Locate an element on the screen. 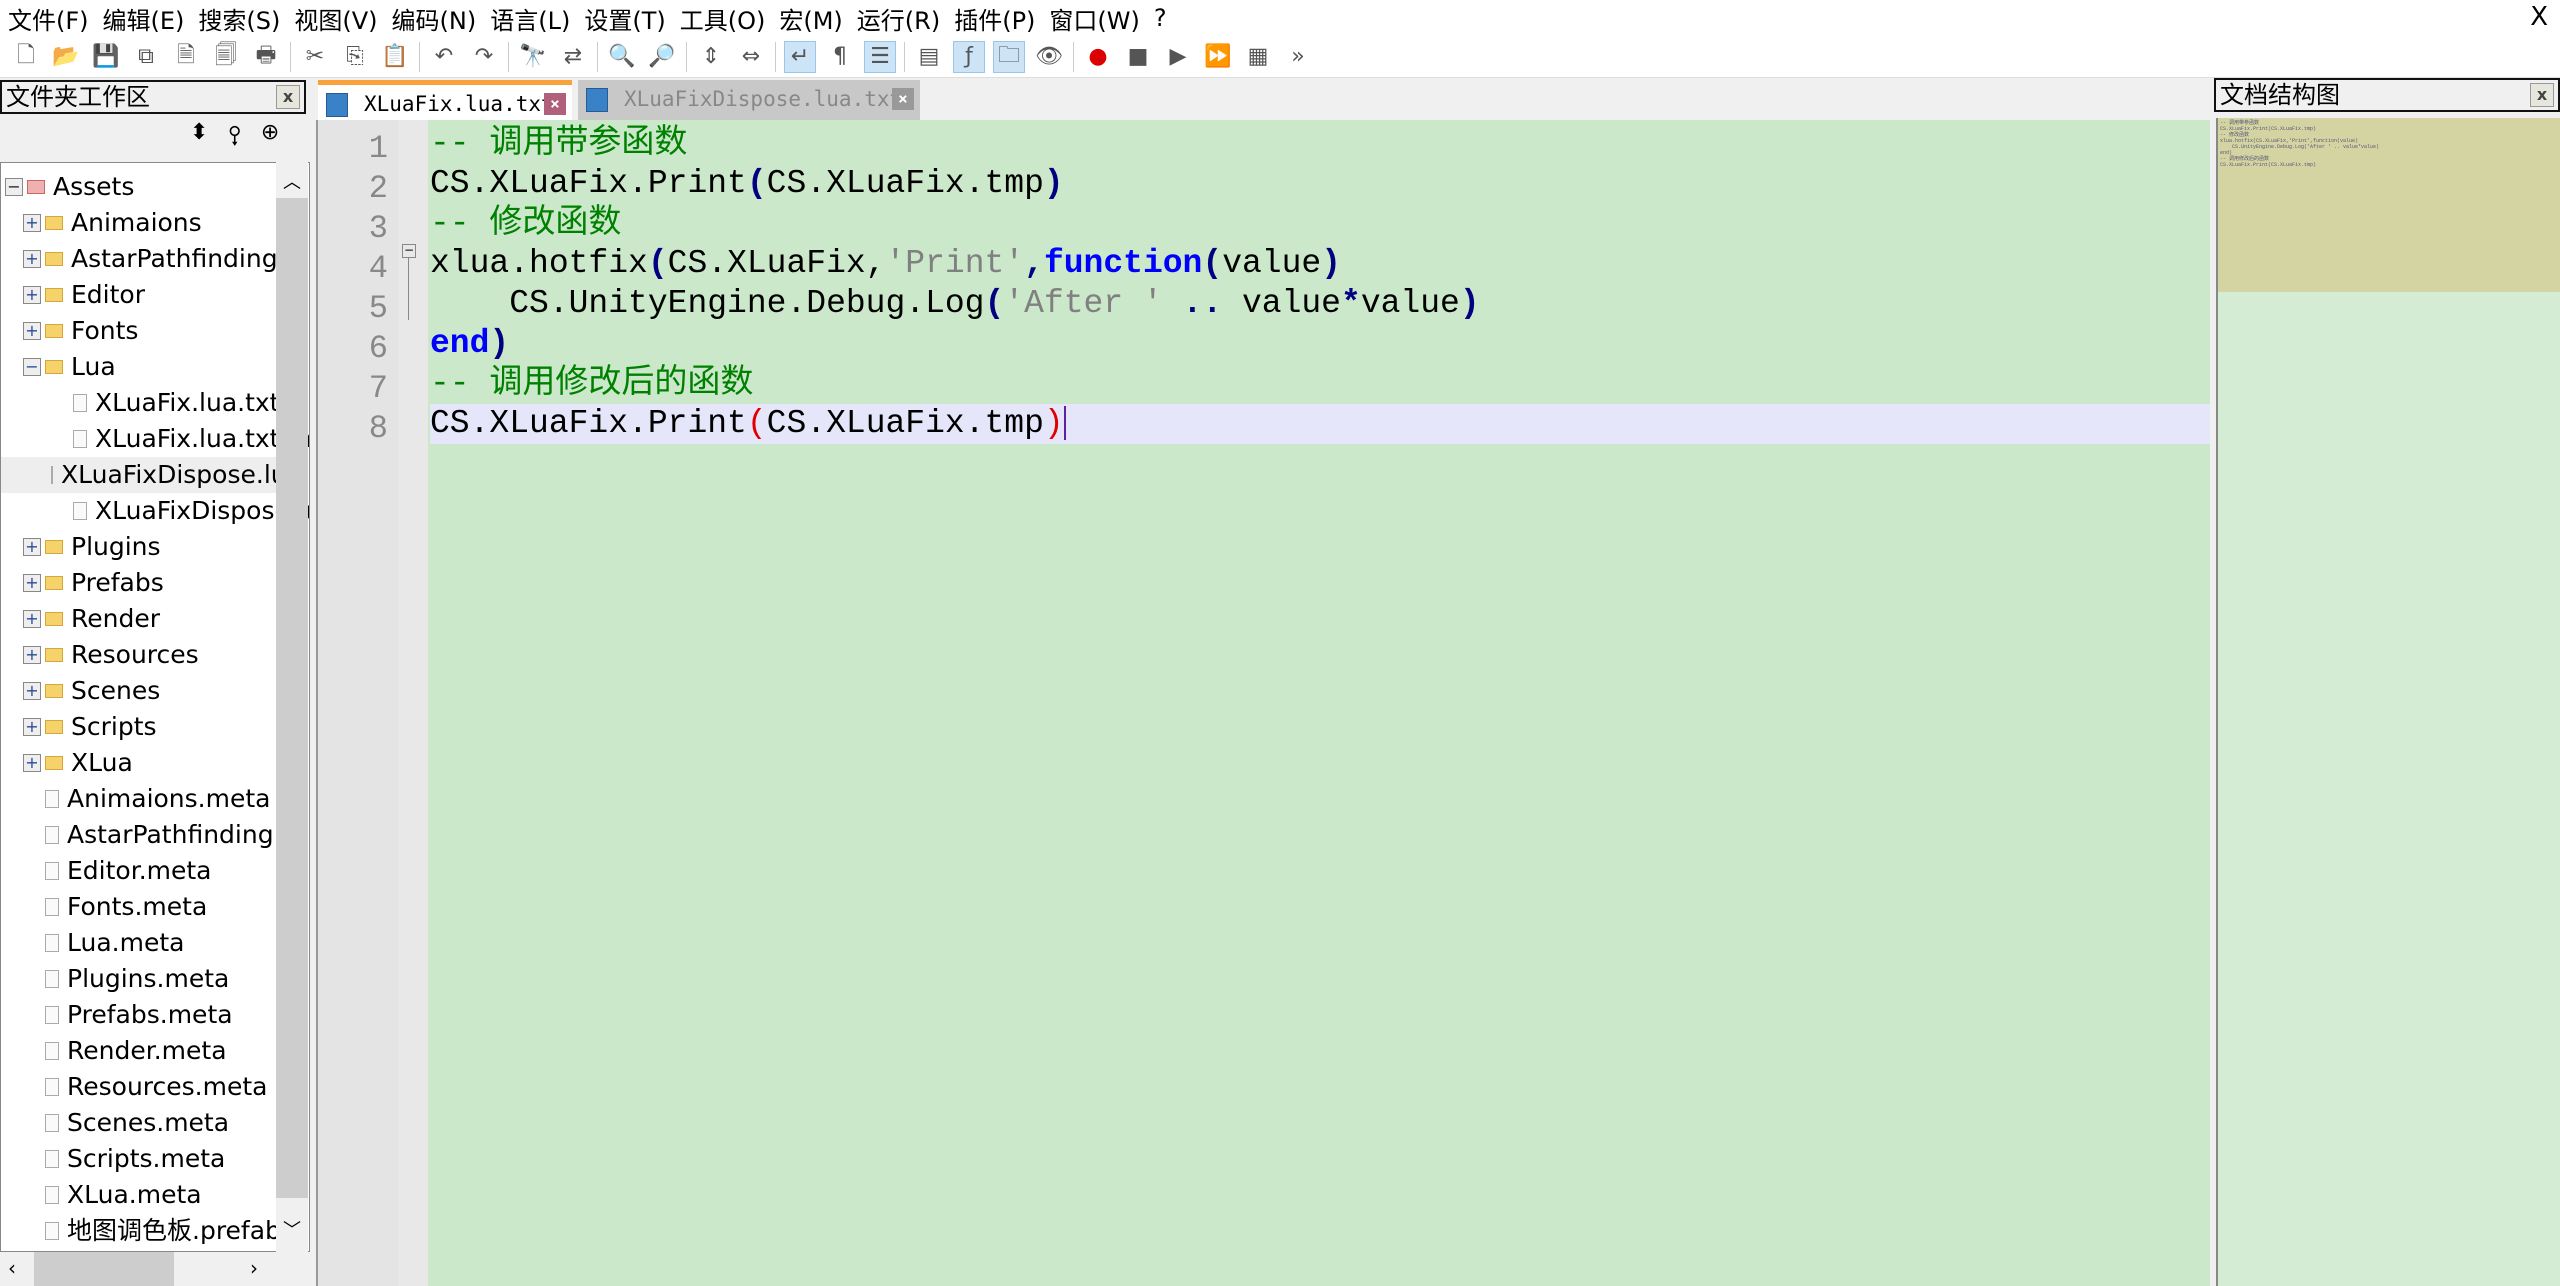 The image size is (2560, 1286). horizontal-scrollbar: ‹ › is located at coordinates (155, 1269).